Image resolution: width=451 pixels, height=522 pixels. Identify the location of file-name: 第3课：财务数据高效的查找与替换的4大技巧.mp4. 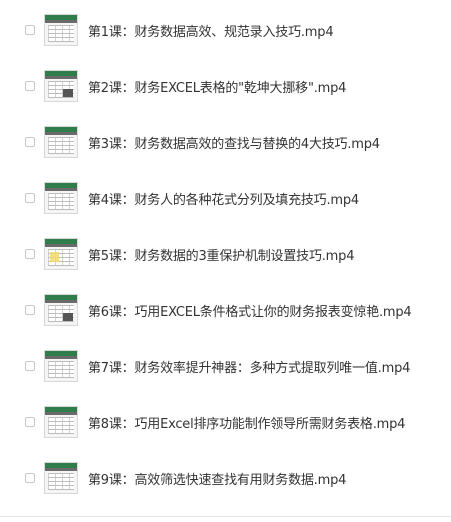
(234, 142).